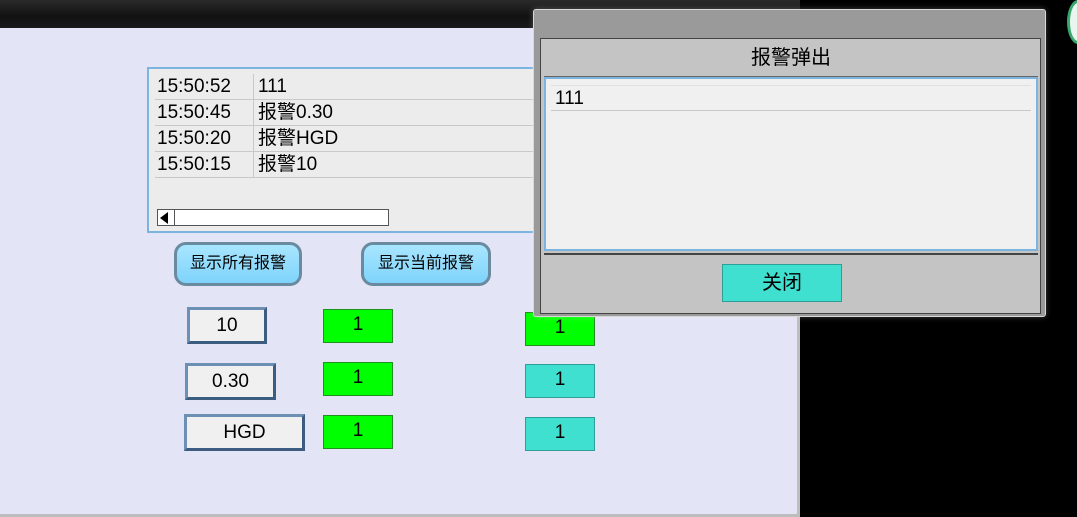  What do you see at coordinates (164, 218) in the screenshot?
I see `scroll-left-arrow-icon` at bounding box center [164, 218].